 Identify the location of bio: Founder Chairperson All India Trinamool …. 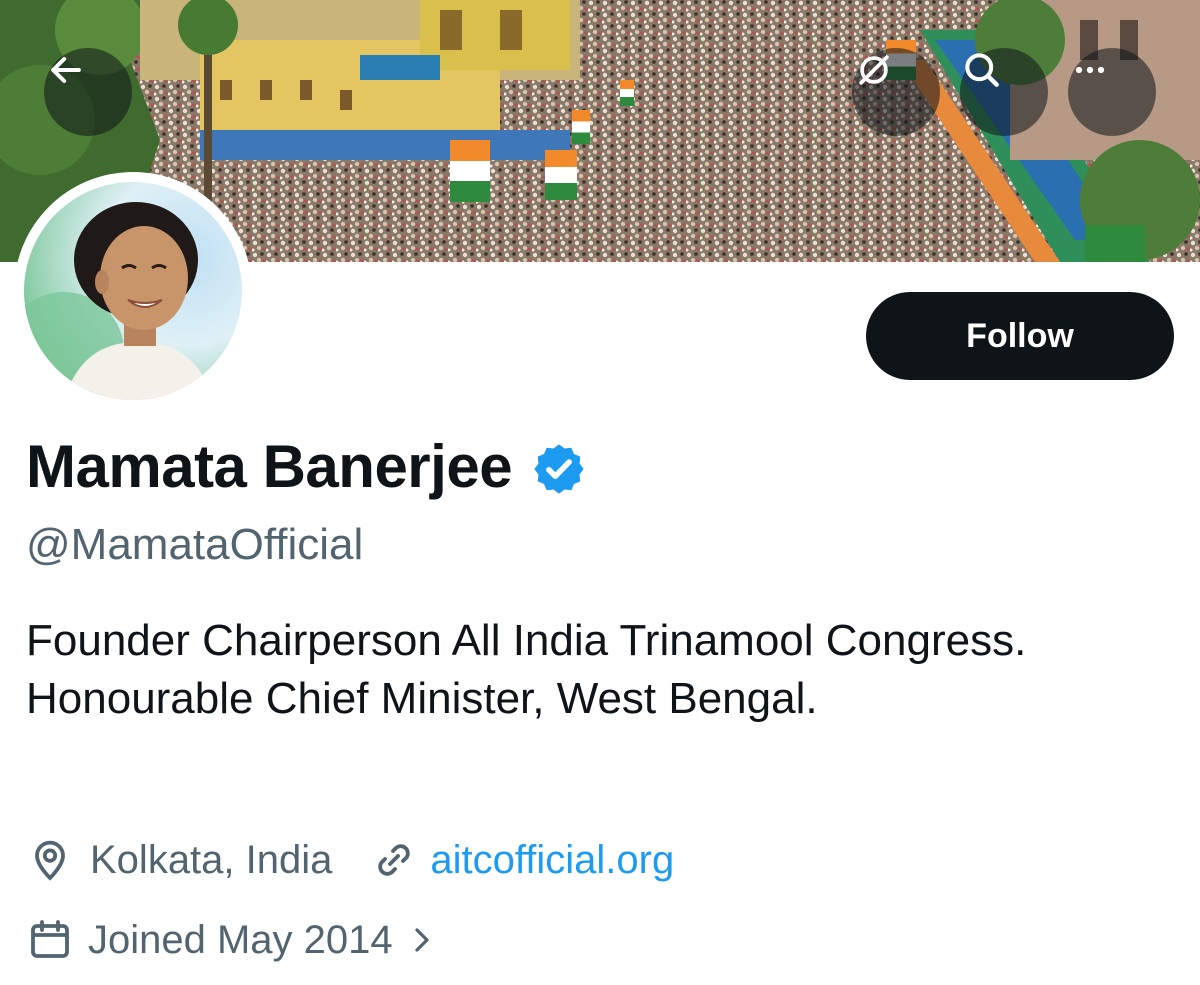
(526, 669).